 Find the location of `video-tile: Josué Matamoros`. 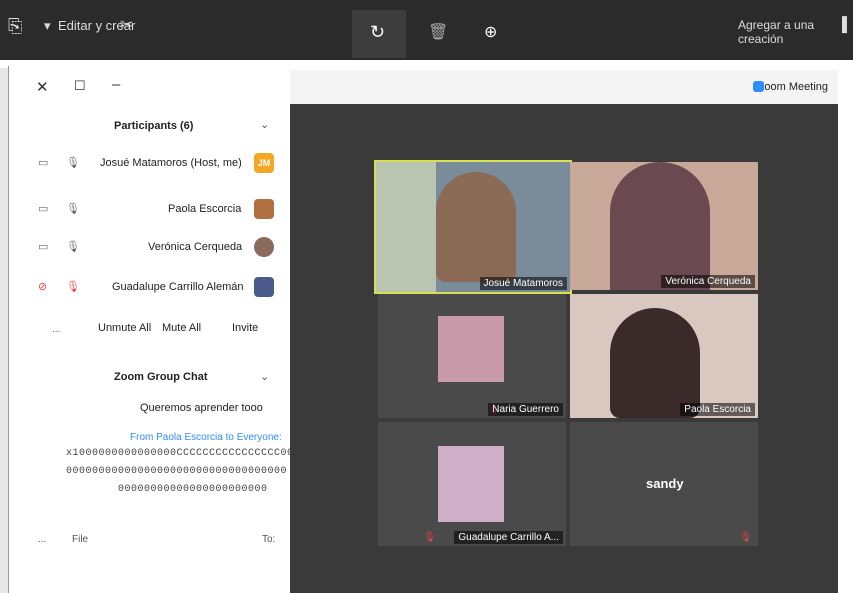

video-tile: Josué Matamoros is located at coordinates (473, 227).